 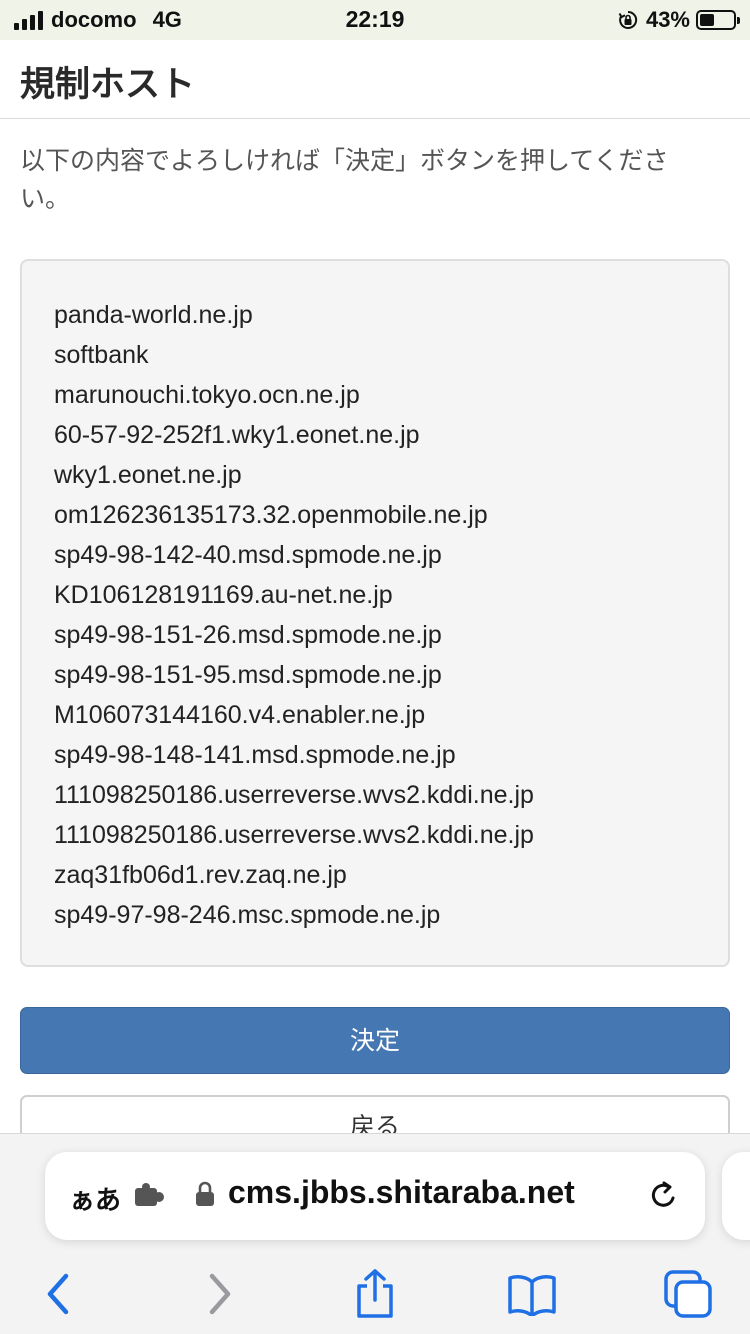 I want to click on share-button, so click(x=375, y=1294).